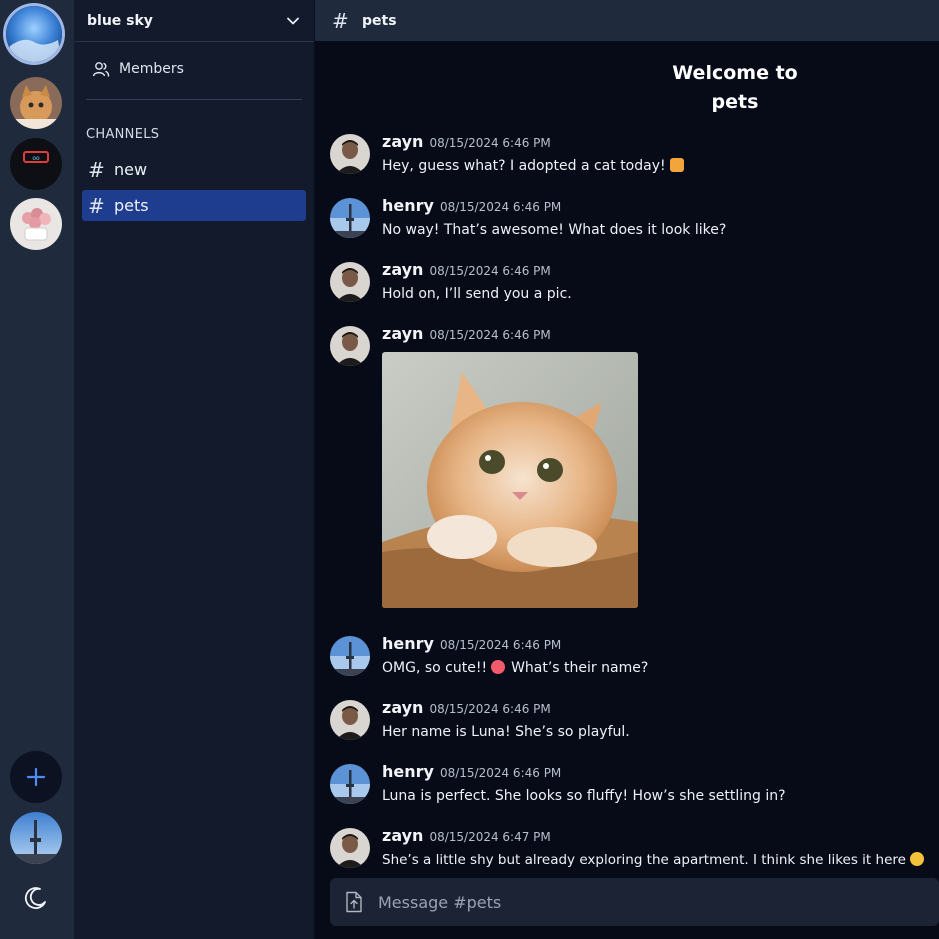 The height and width of the screenshot is (939, 939). I want to click on chevron-down-icon, so click(293, 20).